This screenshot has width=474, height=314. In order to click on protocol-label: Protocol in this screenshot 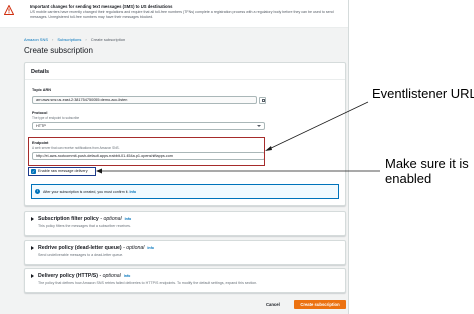, I will do `click(40, 113)`.